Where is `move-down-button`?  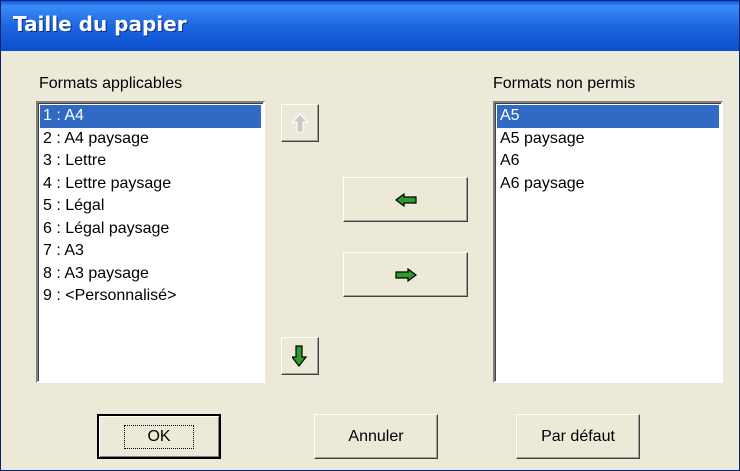 move-down-button is located at coordinates (300, 356).